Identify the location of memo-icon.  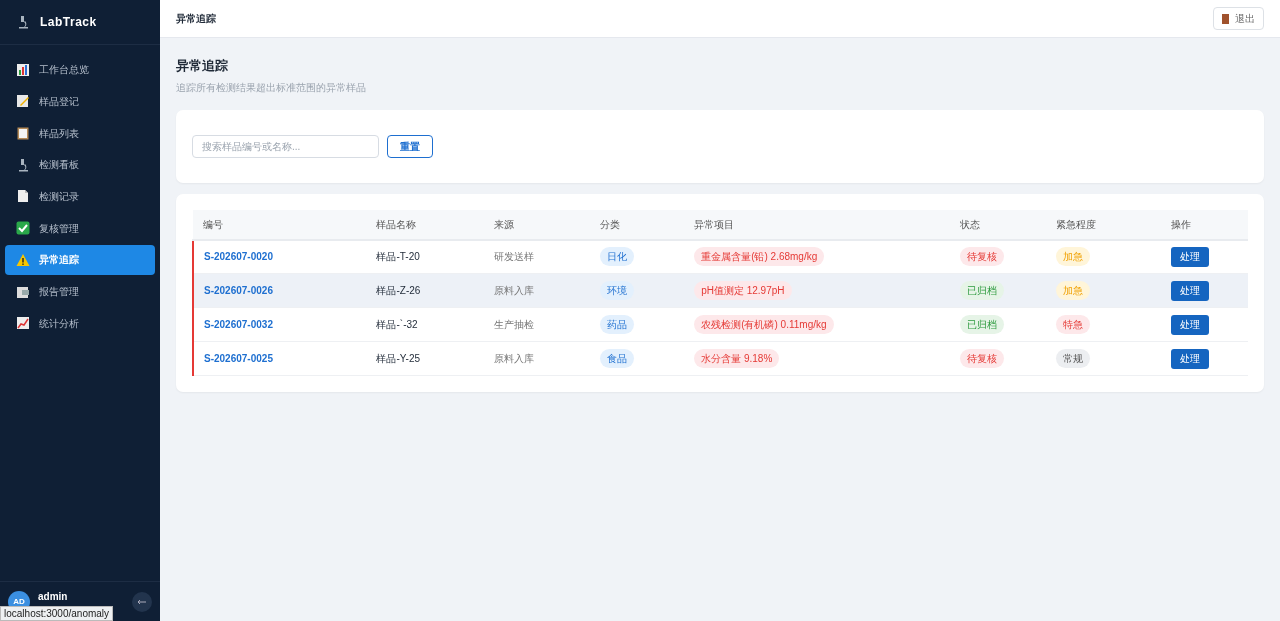
(23, 101).